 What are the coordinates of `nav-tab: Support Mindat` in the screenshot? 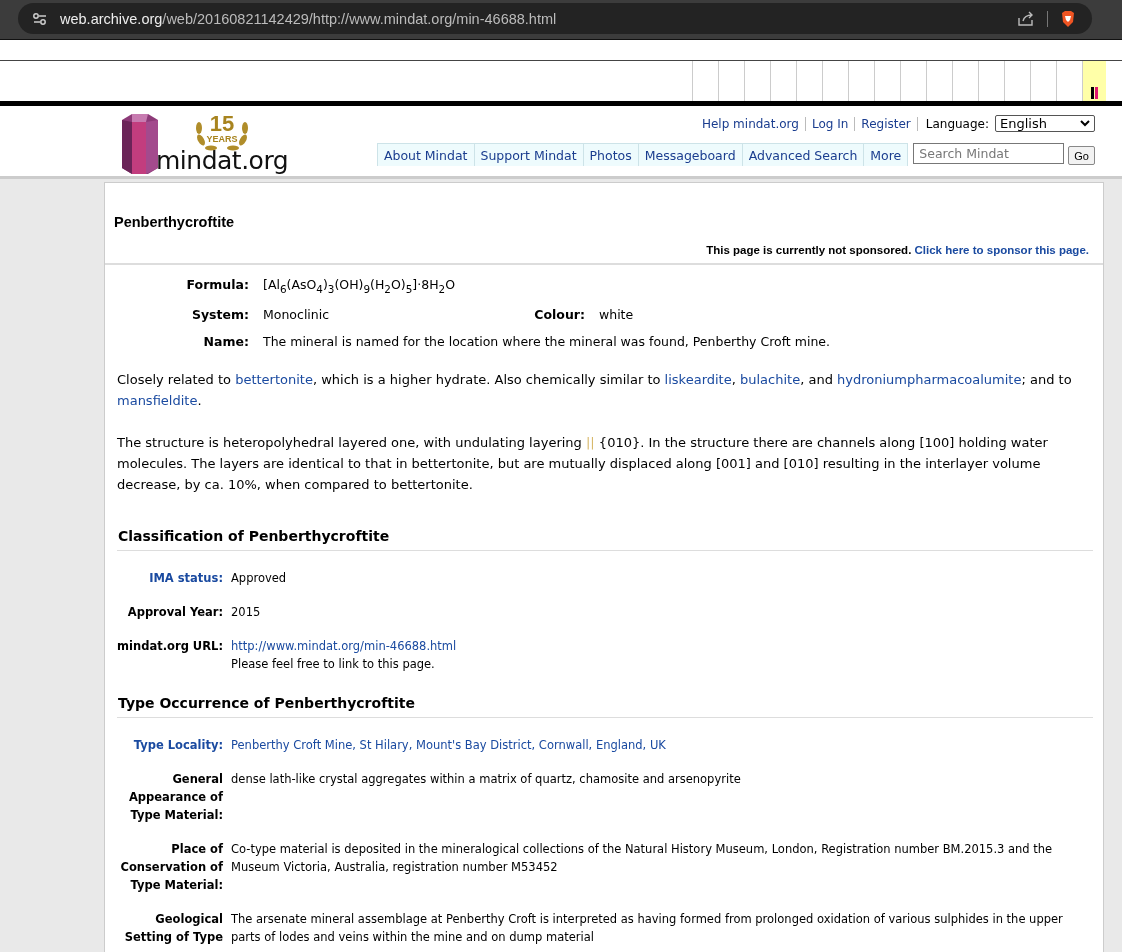 It's located at (528, 154).